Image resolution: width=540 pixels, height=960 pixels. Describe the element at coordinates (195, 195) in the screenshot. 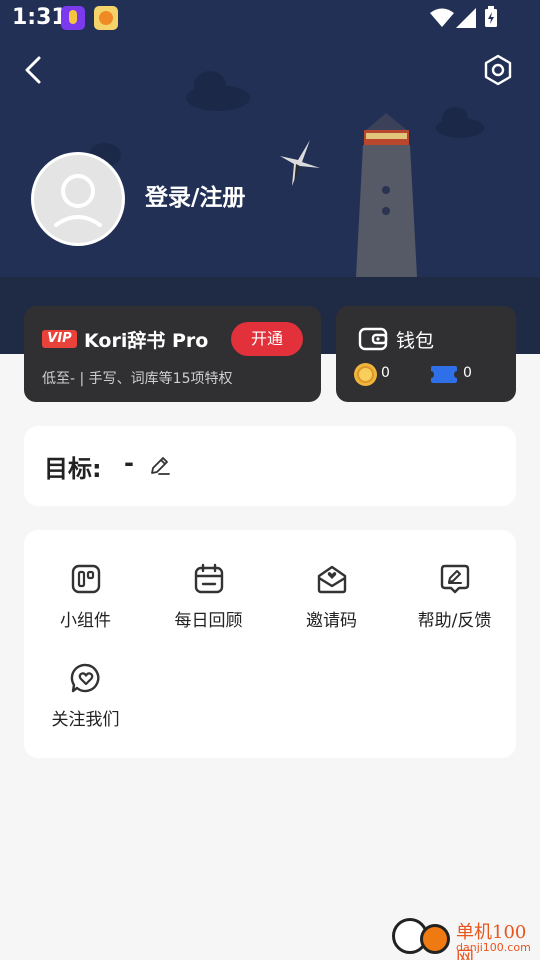

I see `login-register-link: 登录/注册` at that location.